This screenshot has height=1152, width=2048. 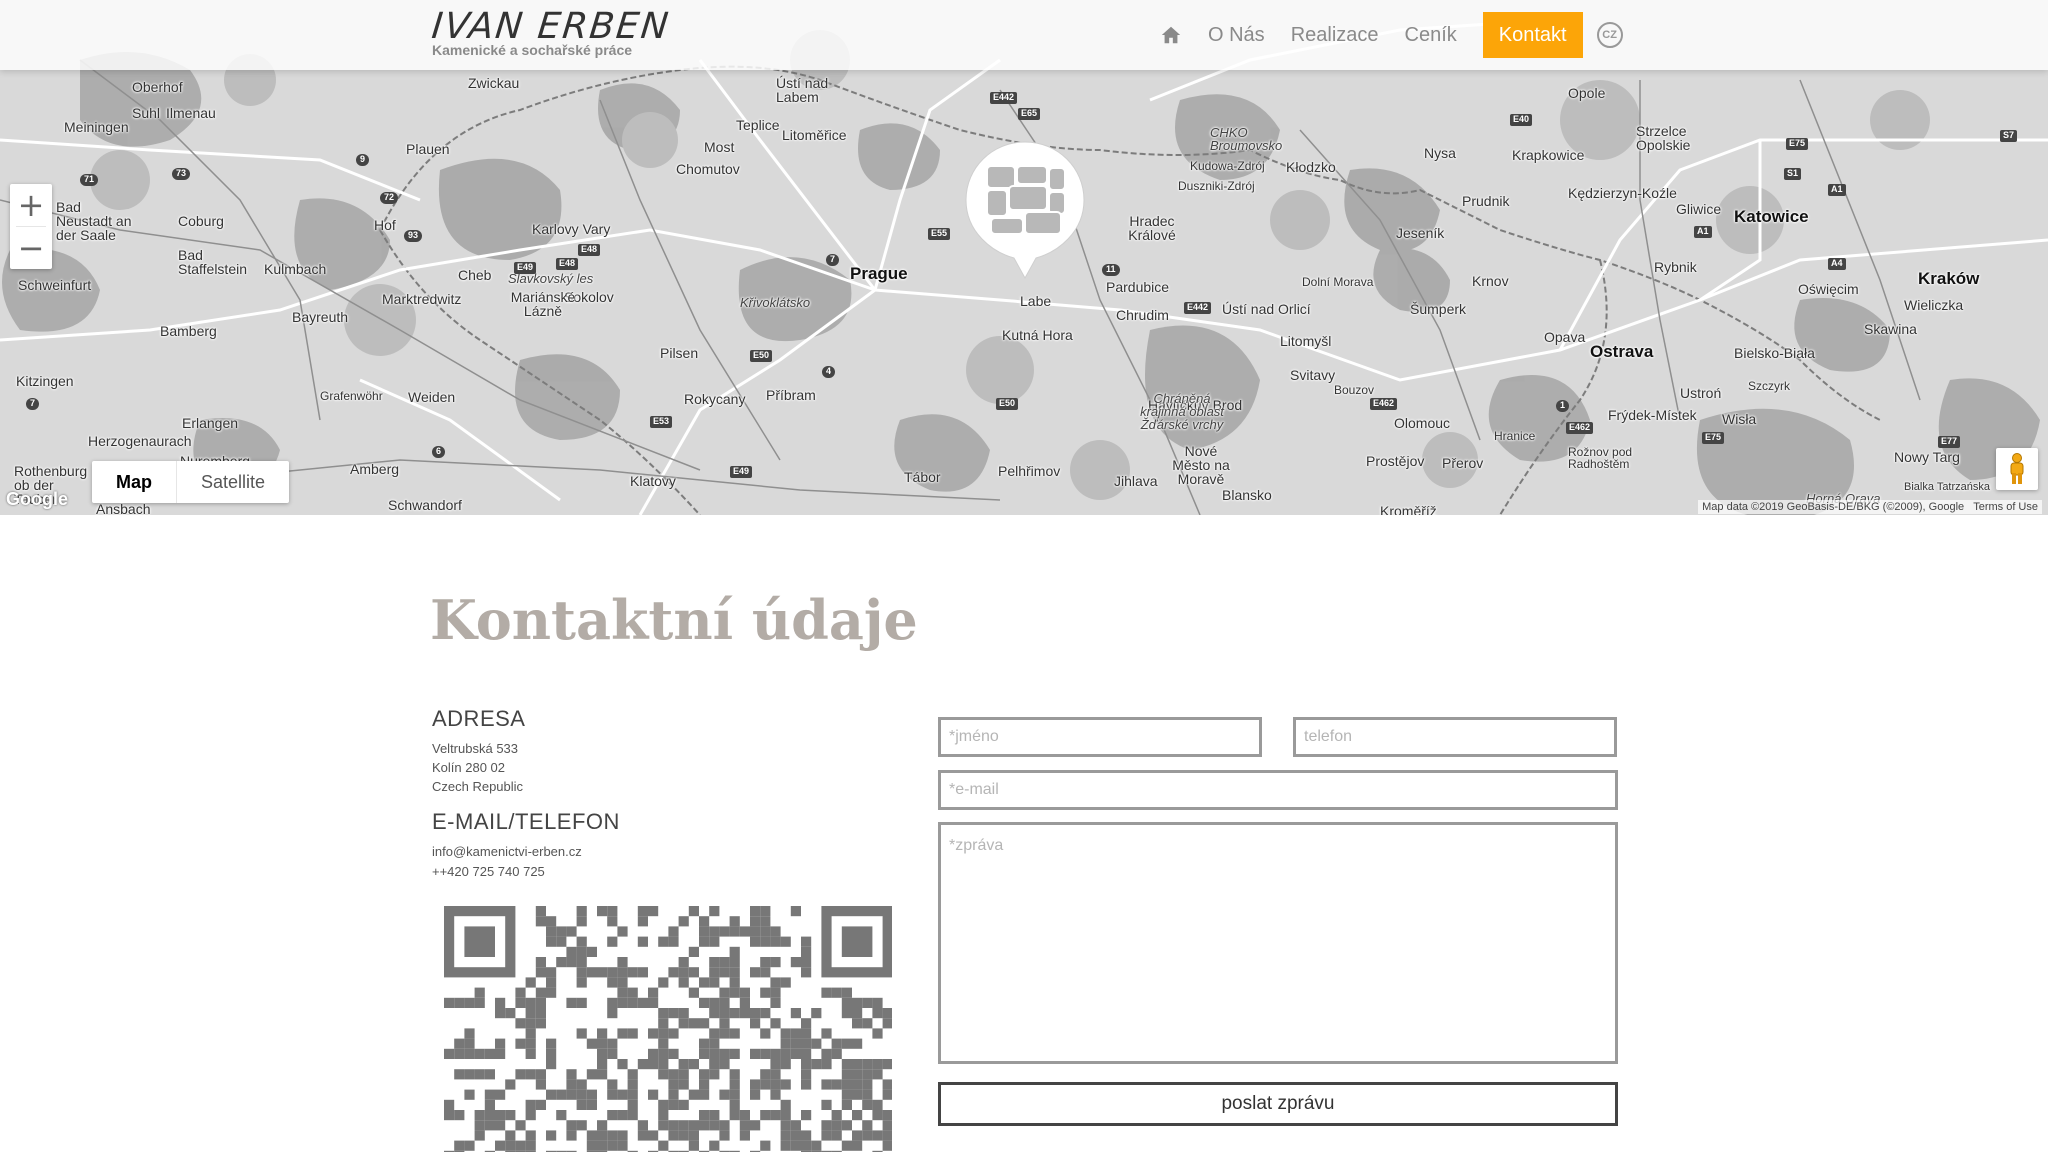 What do you see at coordinates (1026, 200) in the screenshot?
I see `stone-tiles-icon` at bounding box center [1026, 200].